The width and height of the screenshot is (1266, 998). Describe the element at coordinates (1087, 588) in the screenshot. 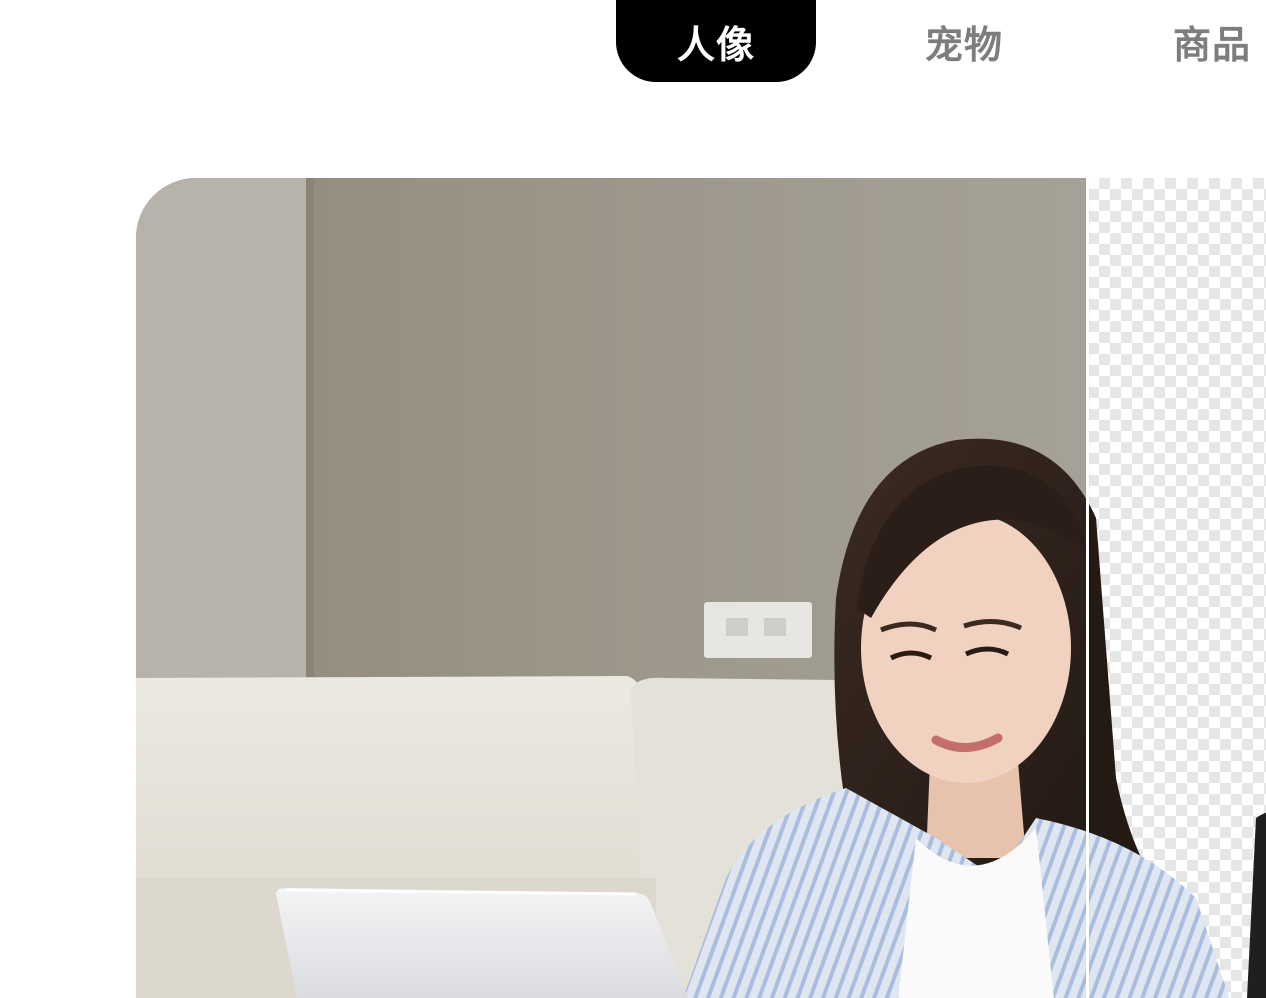

I see `comparison-slider-handle` at that location.